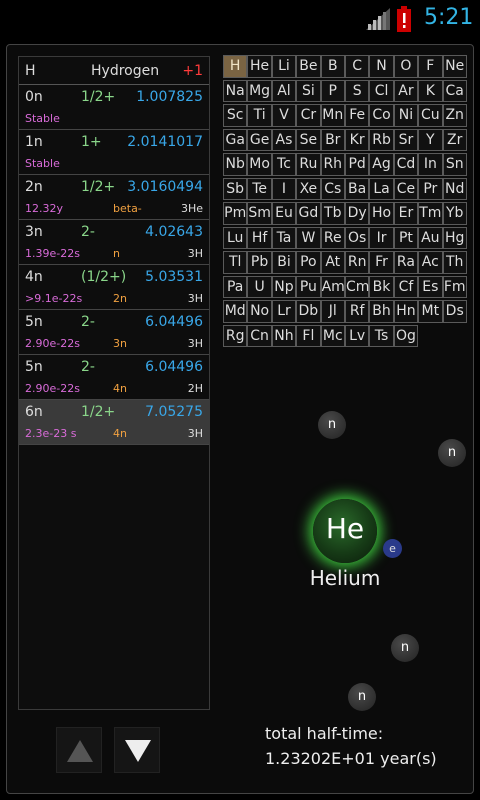 The image size is (480, 800). Describe the element at coordinates (259, 286) in the screenshot. I see `element-cell-u: U` at that location.